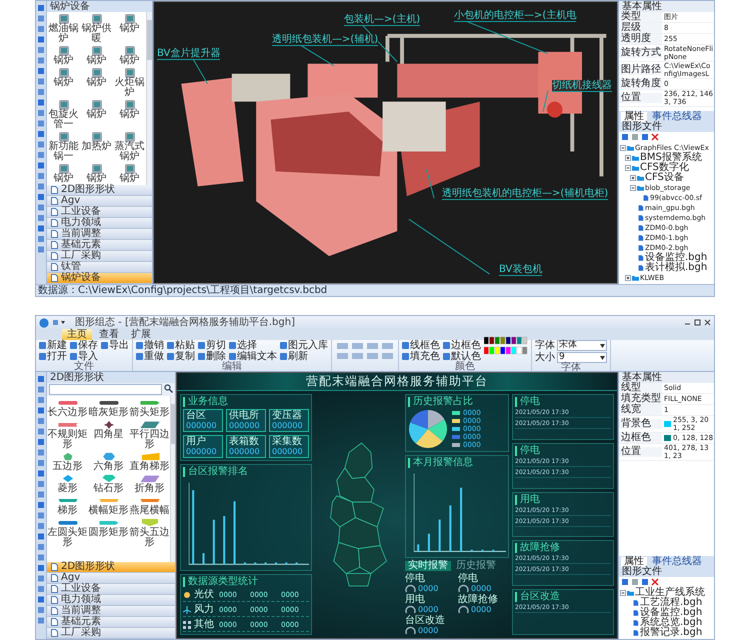  Describe the element at coordinates (44, 323) in the screenshot. I see `app-menu-icon` at that location.